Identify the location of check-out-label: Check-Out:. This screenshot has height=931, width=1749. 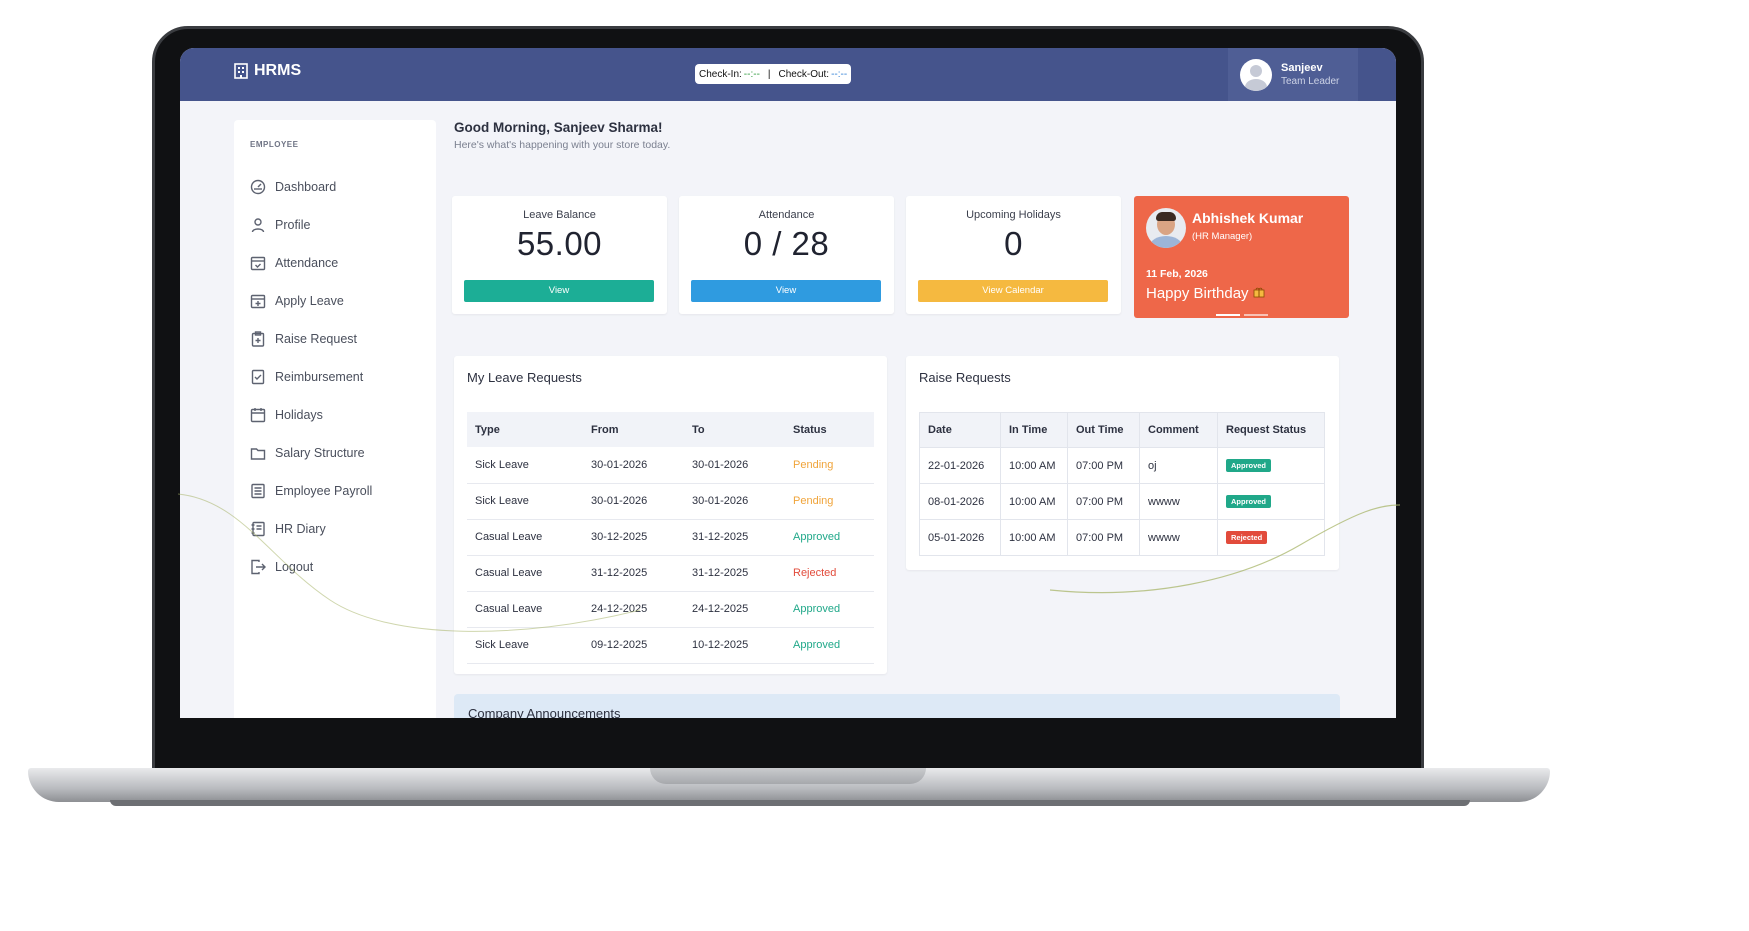
(804, 74).